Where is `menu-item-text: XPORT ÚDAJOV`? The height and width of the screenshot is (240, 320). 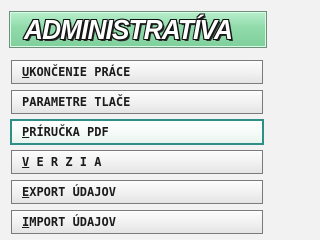 menu-item-text: XPORT ÚDAJOV is located at coordinates (72, 192).